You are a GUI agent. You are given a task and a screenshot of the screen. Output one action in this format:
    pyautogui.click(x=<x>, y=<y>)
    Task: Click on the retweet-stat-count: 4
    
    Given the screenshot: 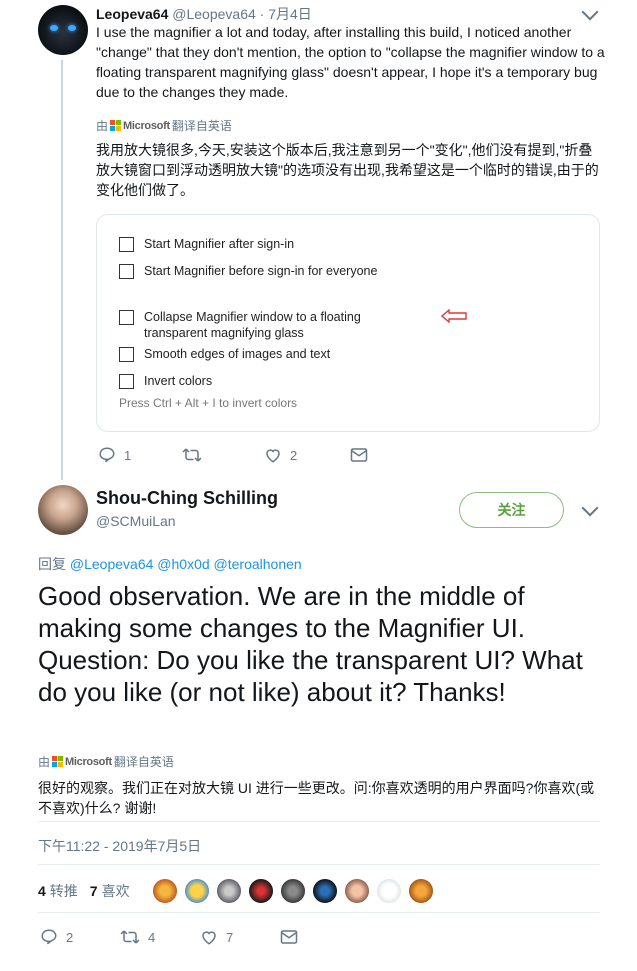 What is the action you would take?
    pyautogui.click(x=42, y=891)
    